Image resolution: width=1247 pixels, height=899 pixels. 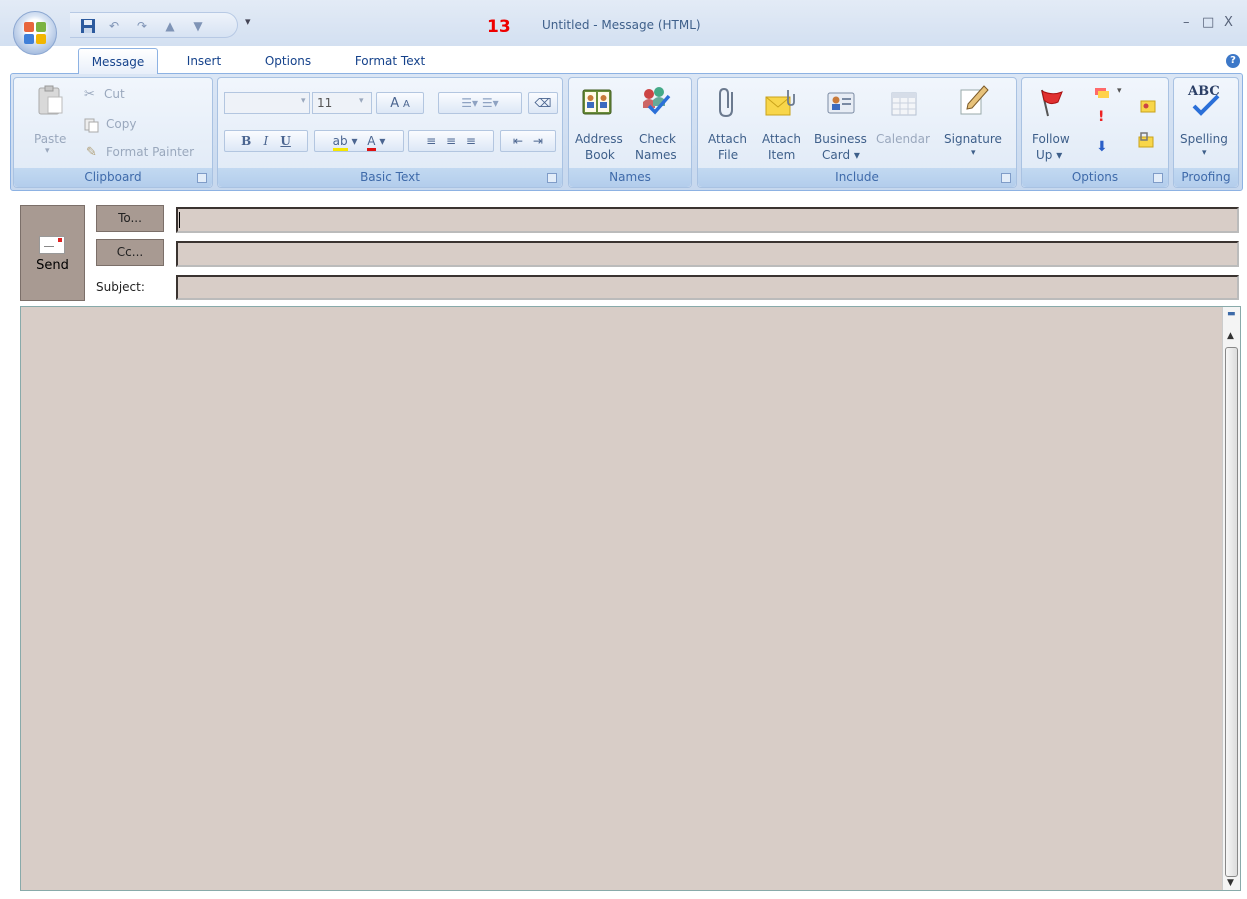 What do you see at coordinates (857, 177) in the screenshot?
I see `include-group-label: Include` at bounding box center [857, 177].